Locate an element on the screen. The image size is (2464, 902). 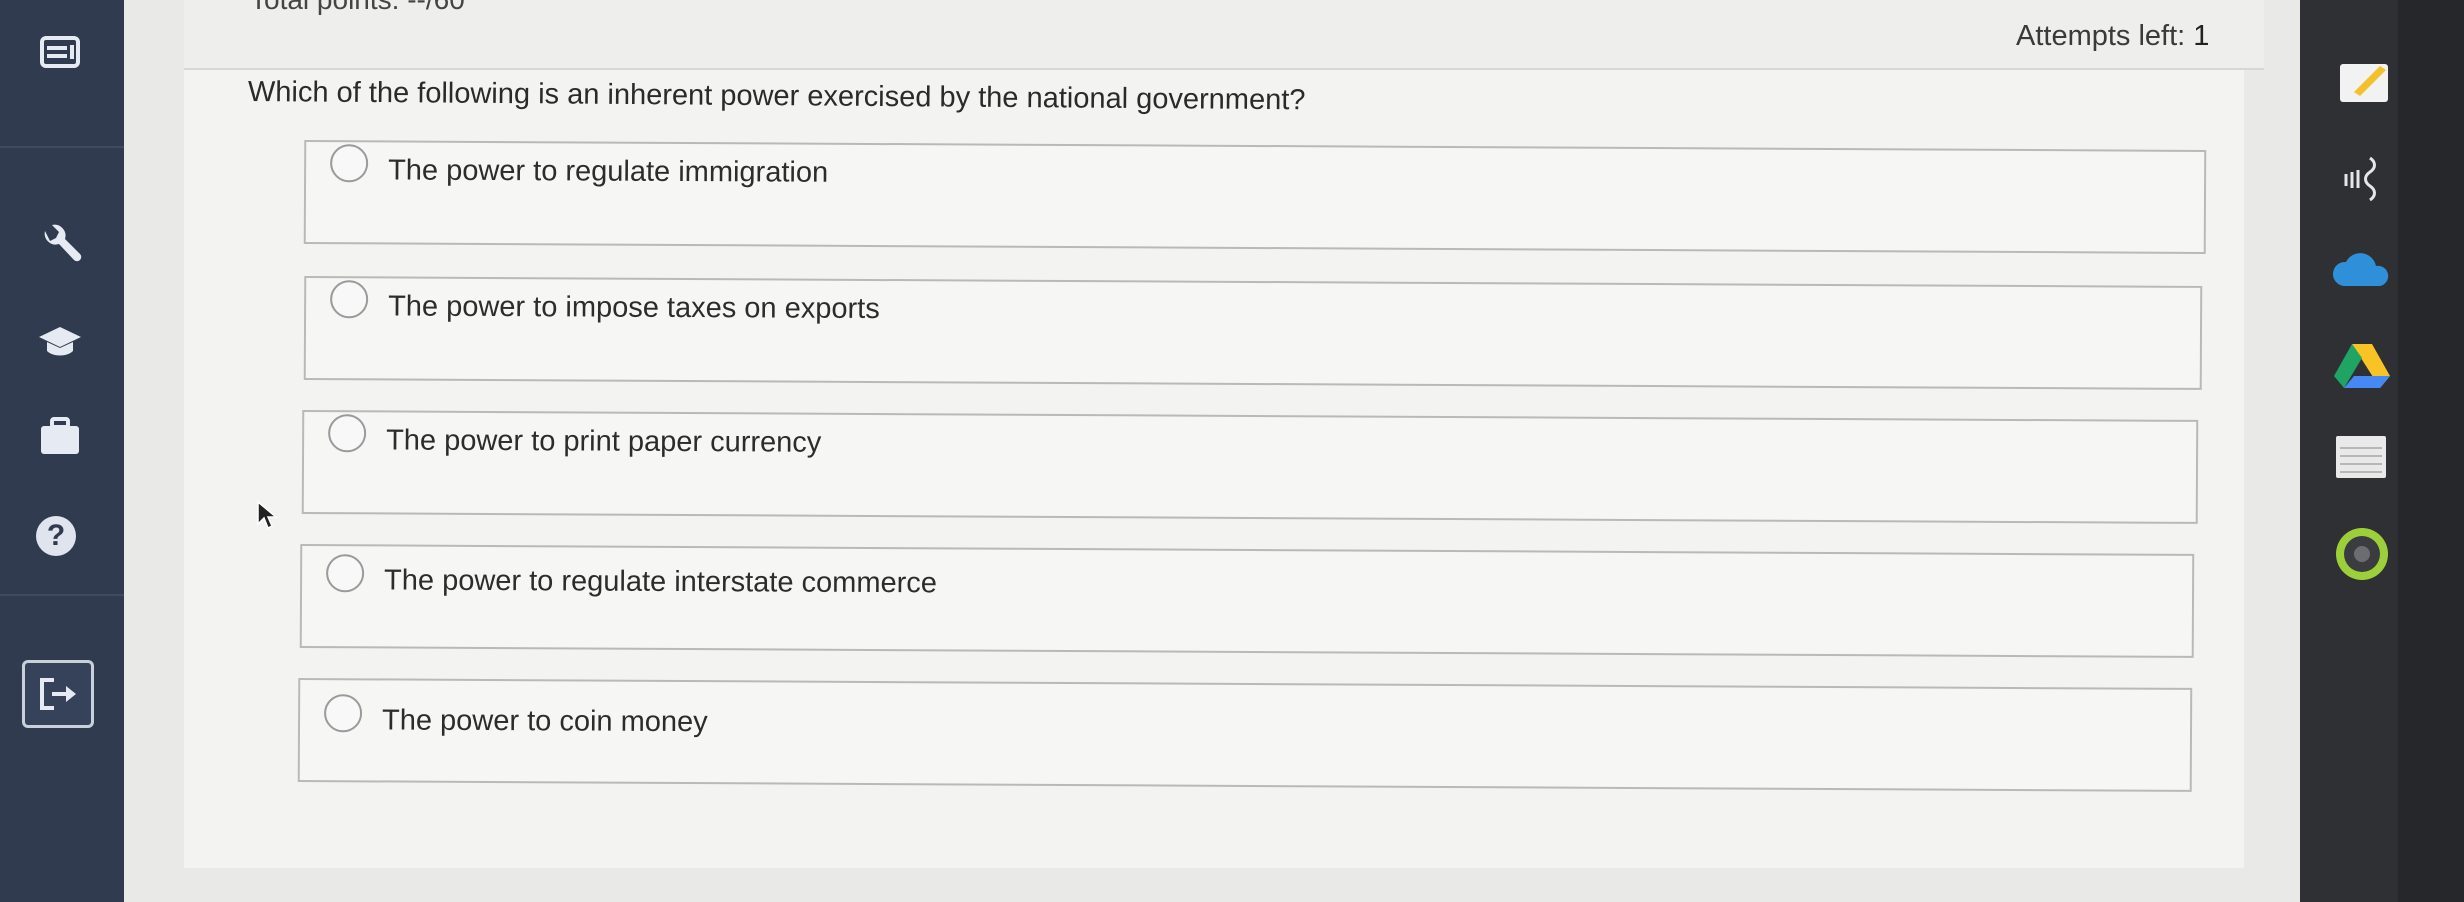
attempts-left: Attempts left: 1 is located at coordinates (2112, 36).